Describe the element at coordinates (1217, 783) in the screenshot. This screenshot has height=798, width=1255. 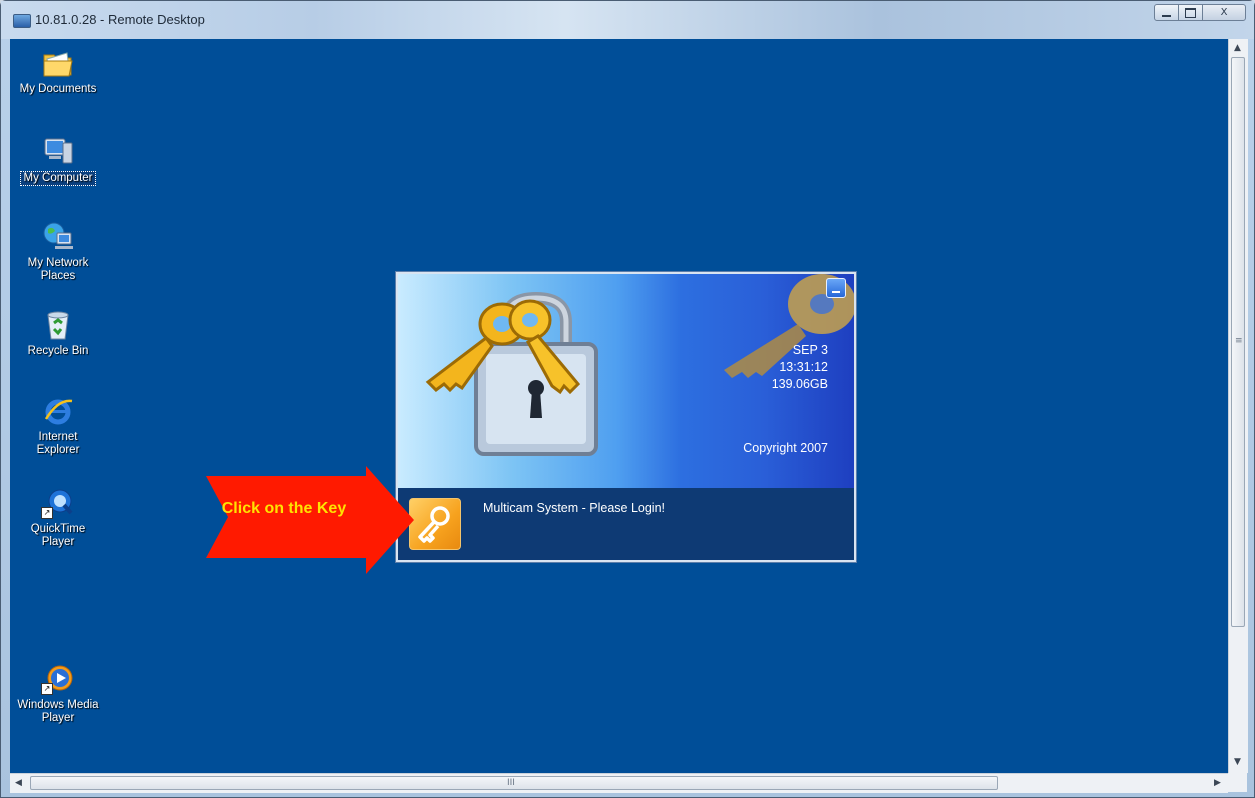
I see `scroll-right-icon: ▶` at that location.